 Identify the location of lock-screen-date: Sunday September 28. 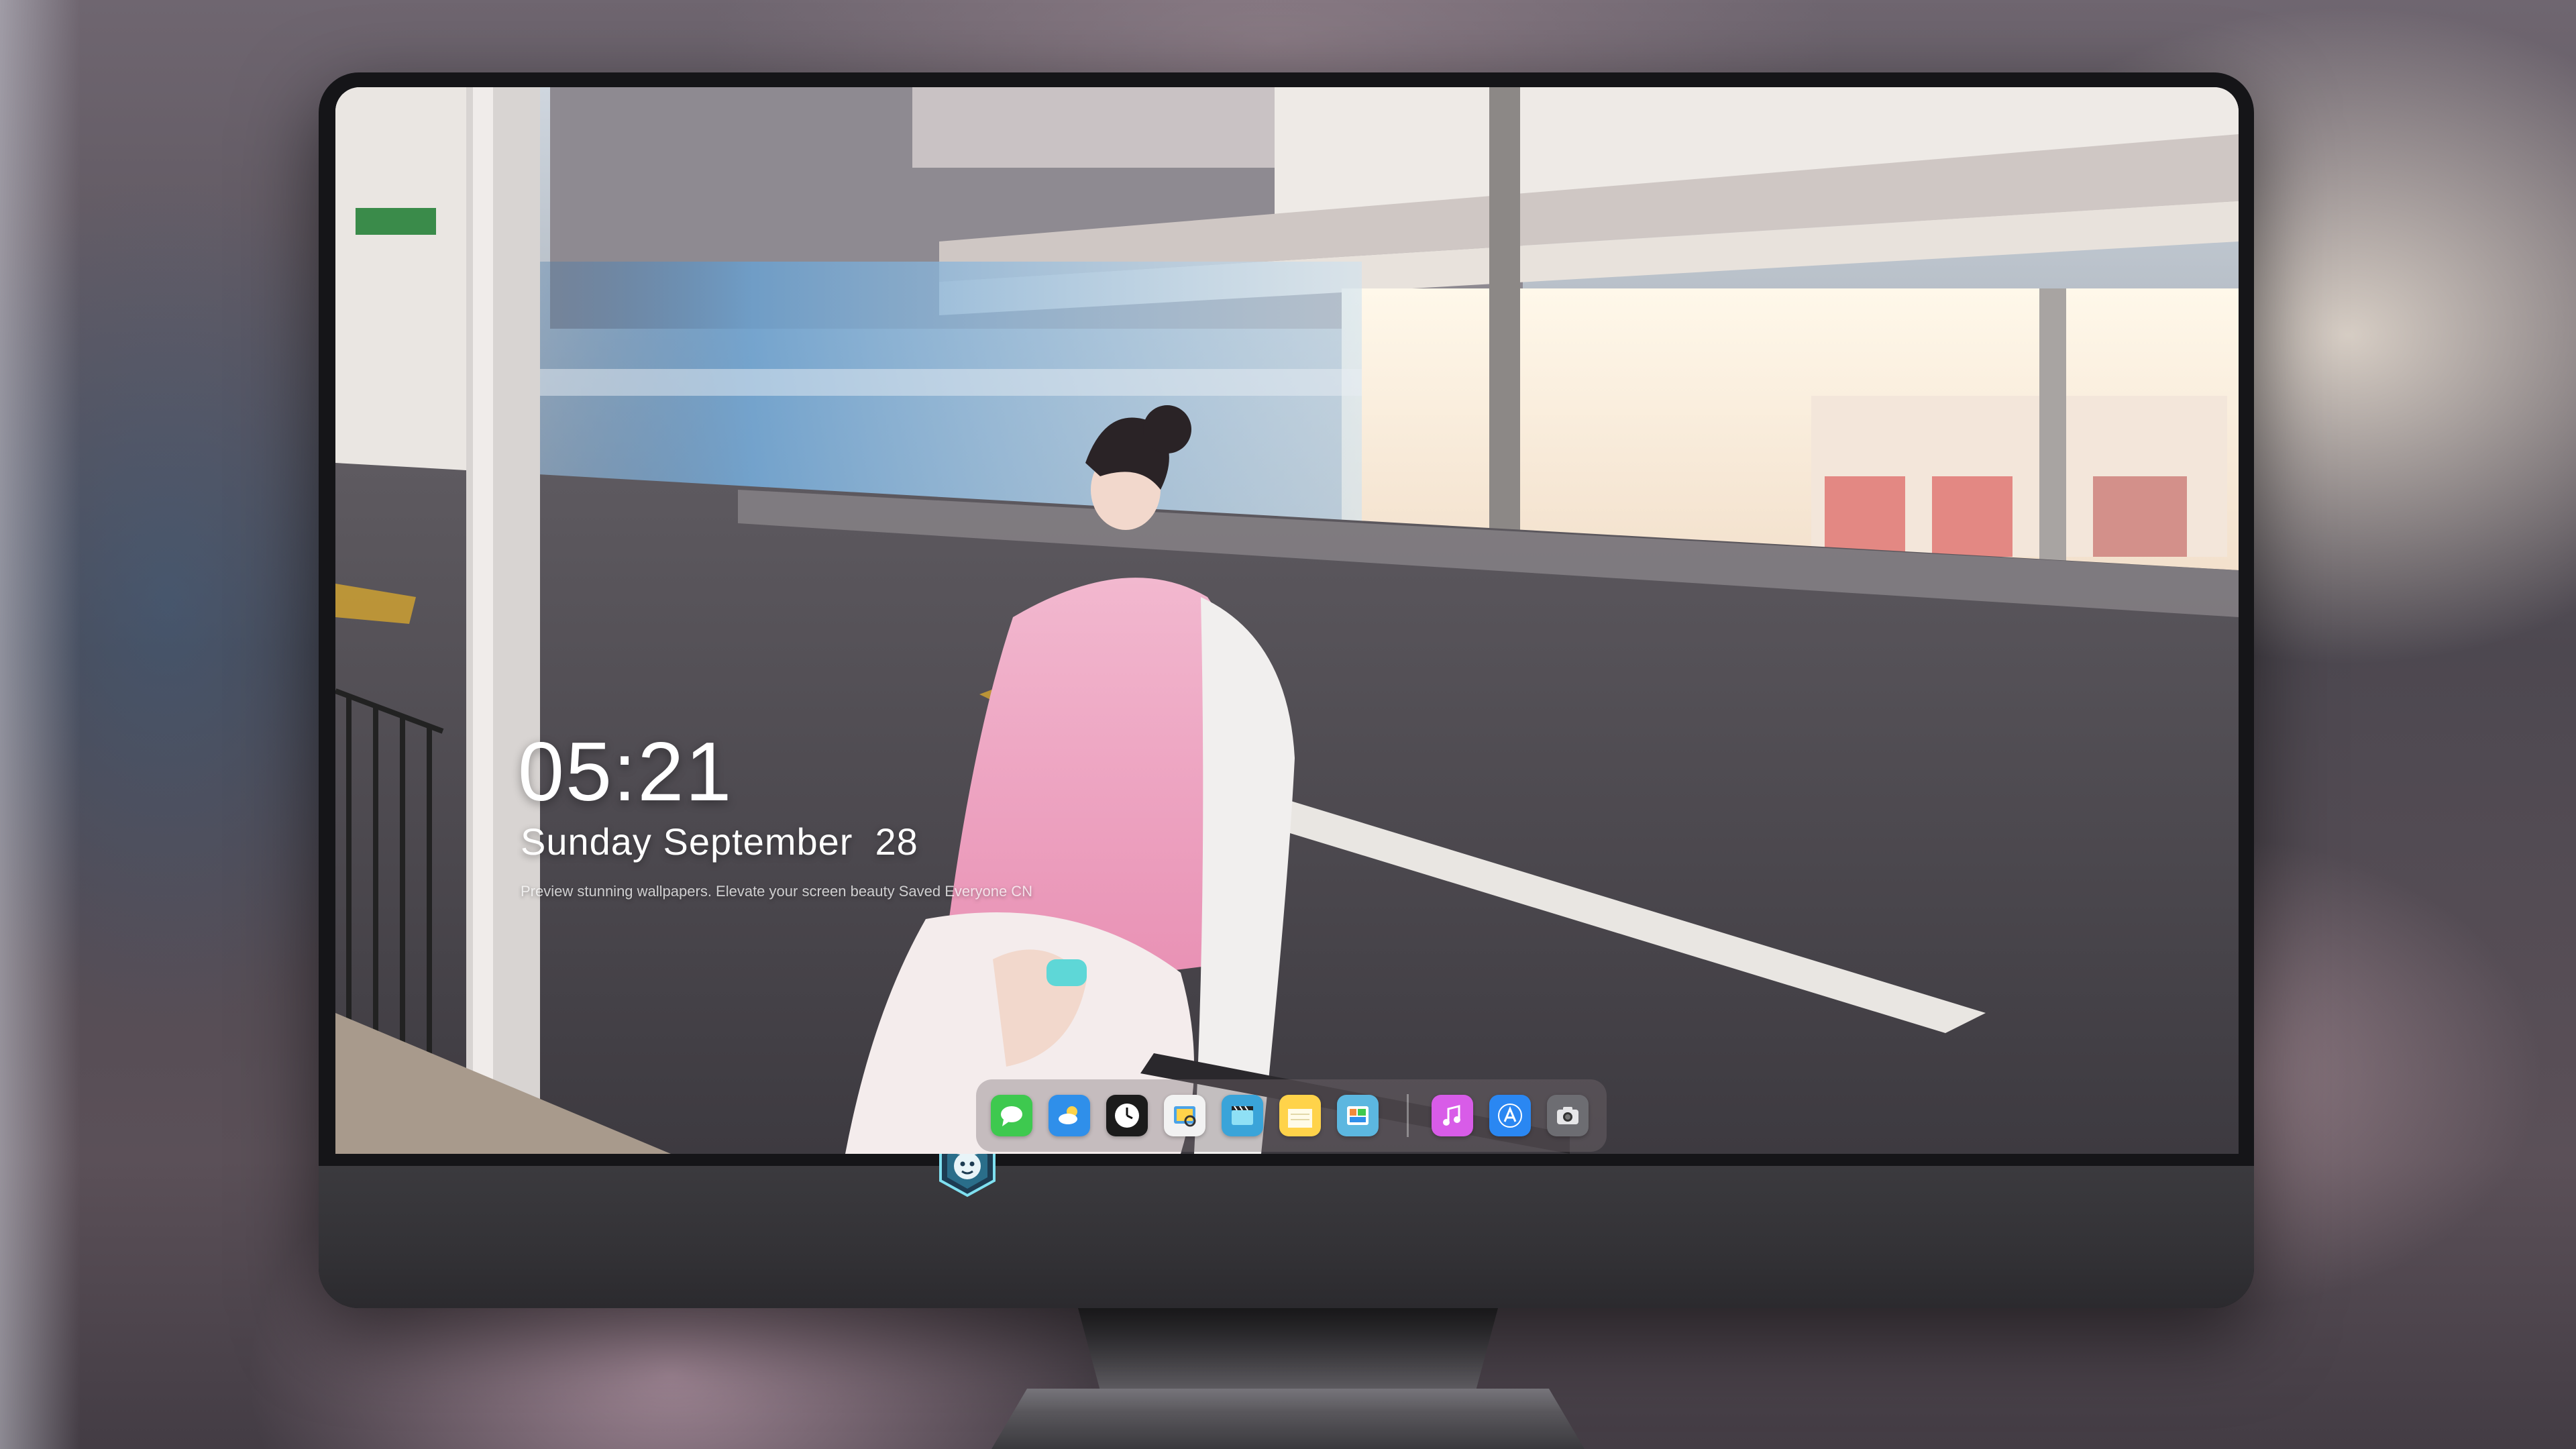
(719, 841).